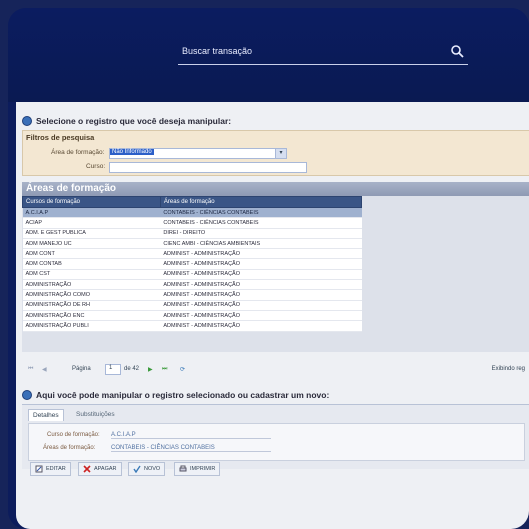  Describe the element at coordinates (261, 233) in the screenshot. I see `cell-area: DIREI - DIREITO` at that location.